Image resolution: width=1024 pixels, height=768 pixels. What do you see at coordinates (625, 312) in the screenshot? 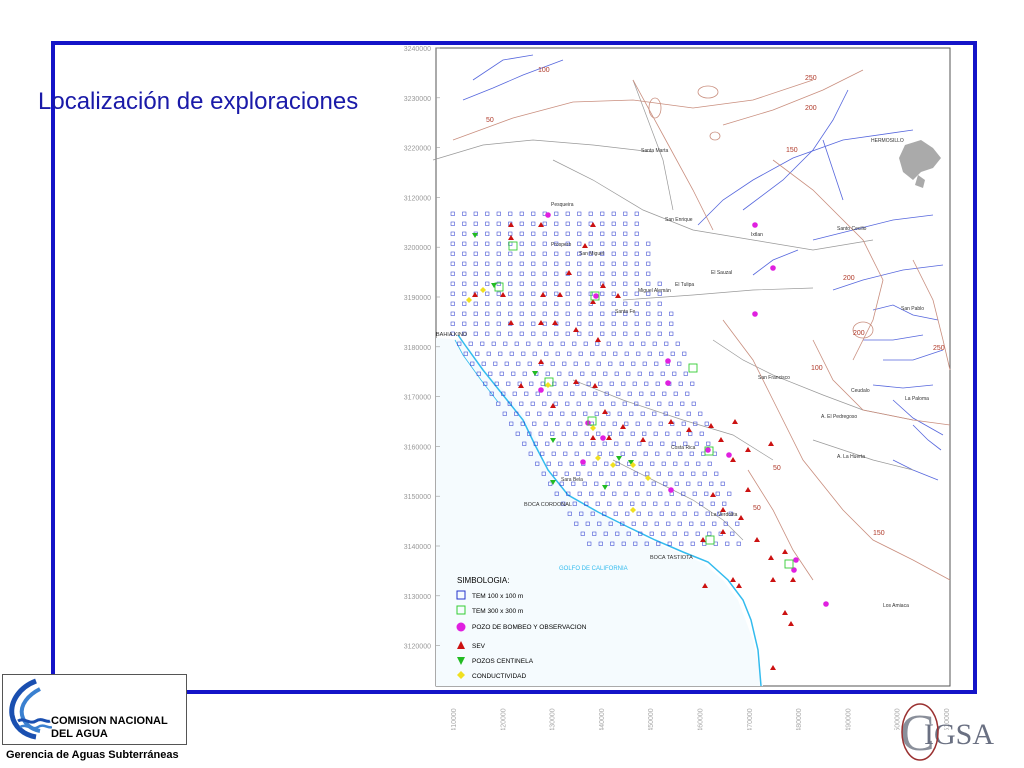
I see `place-label: Santa Fe` at bounding box center [625, 312].